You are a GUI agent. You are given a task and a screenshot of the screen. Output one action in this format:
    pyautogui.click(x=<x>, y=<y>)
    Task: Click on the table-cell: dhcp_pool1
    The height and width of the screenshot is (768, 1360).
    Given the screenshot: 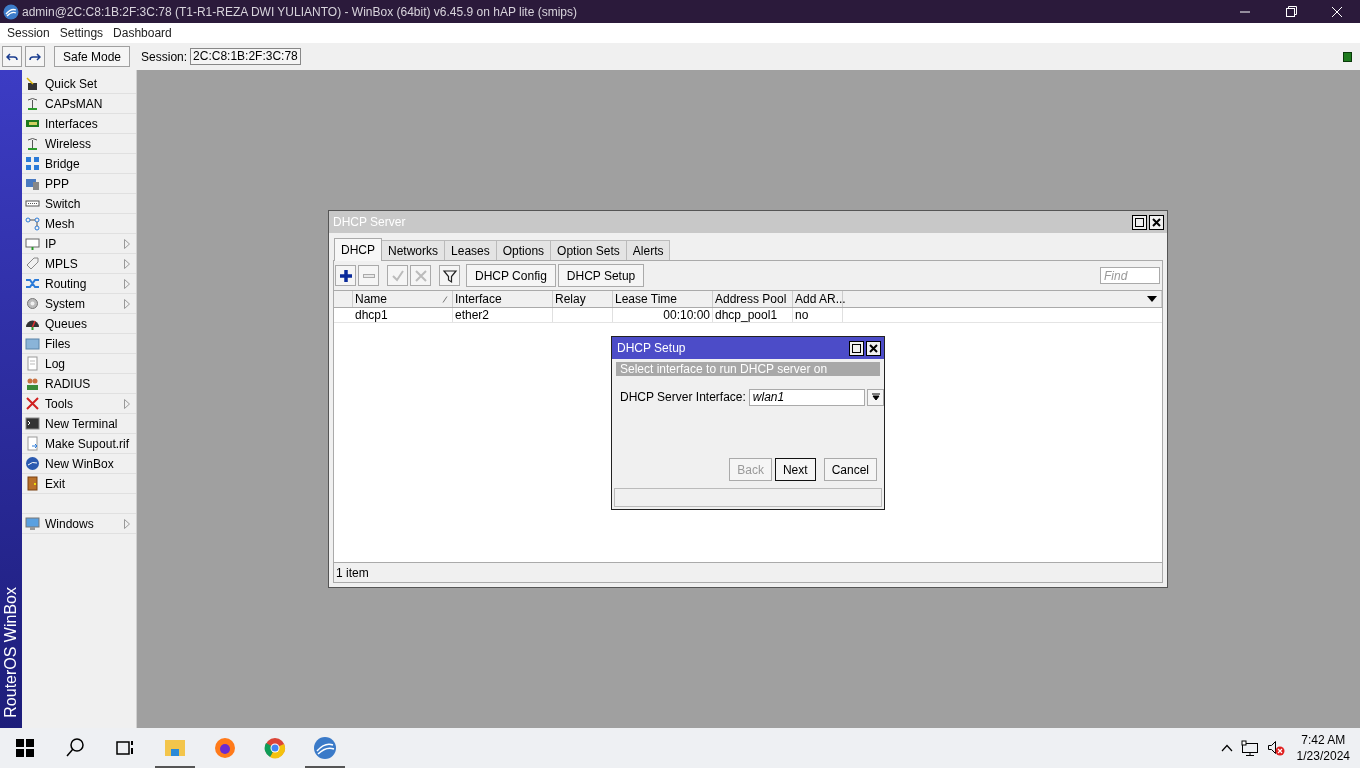 What is the action you would take?
    pyautogui.click(x=753, y=315)
    